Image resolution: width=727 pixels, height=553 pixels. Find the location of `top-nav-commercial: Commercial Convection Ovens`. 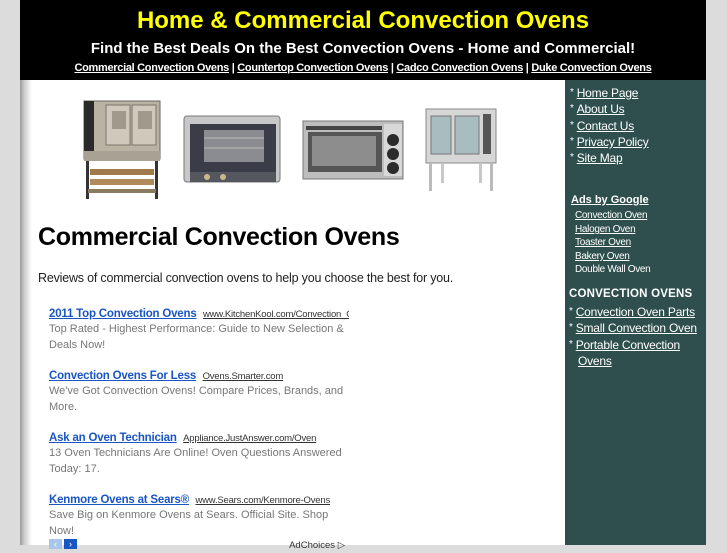

top-nav-commercial: Commercial Convection Ovens is located at coordinates (151, 68).